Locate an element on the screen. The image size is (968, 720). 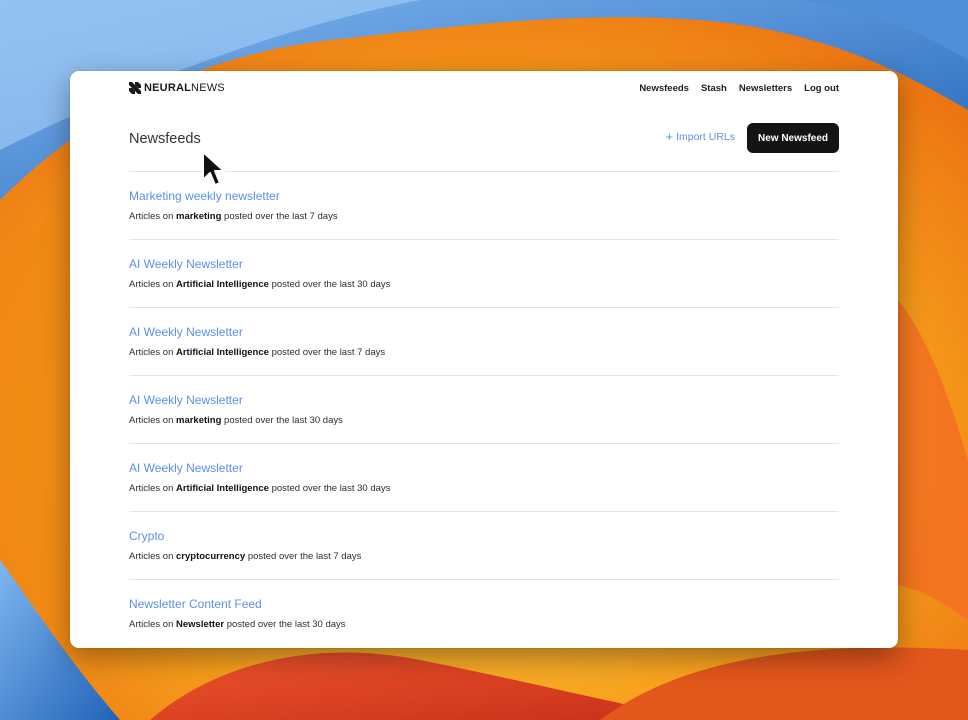
nav-newsfeeds-link: Newsfeeds is located at coordinates (664, 88).